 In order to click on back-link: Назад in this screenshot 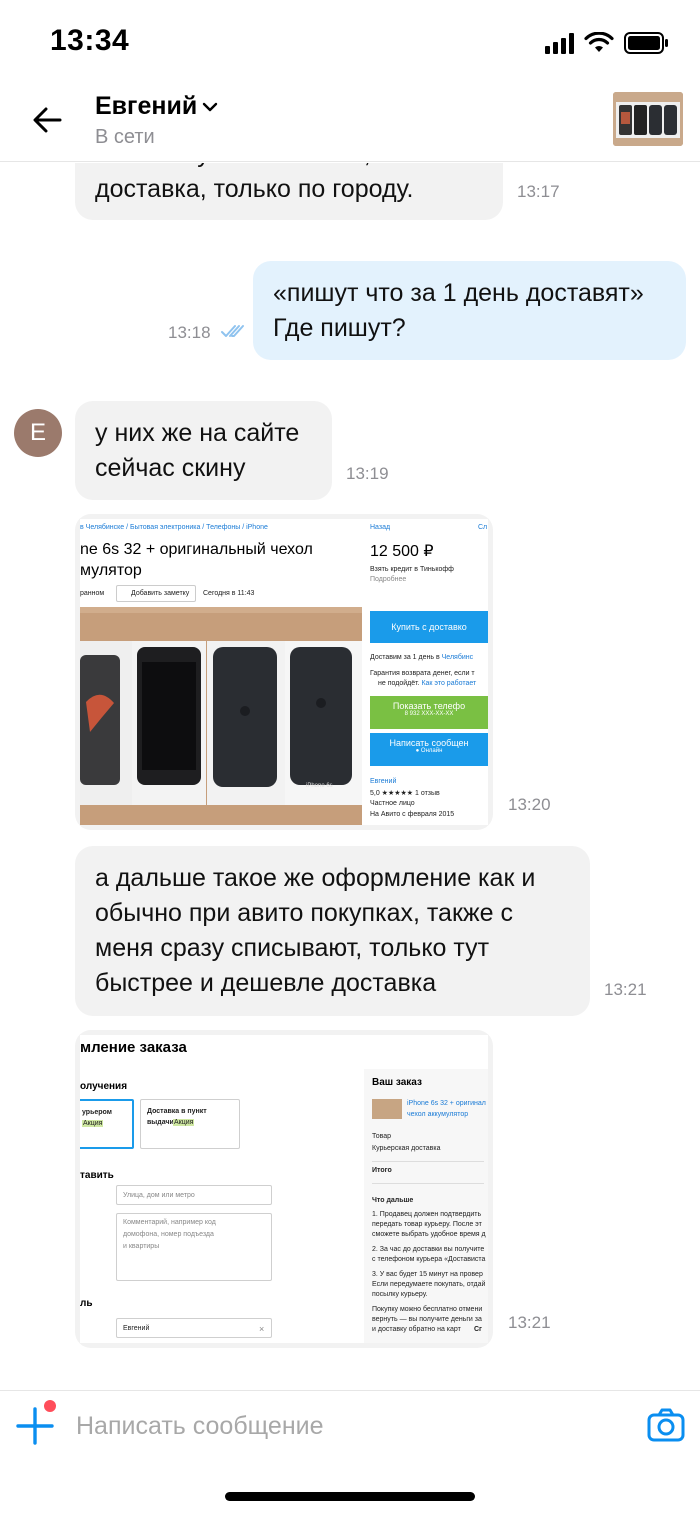, I will do `click(380, 527)`.